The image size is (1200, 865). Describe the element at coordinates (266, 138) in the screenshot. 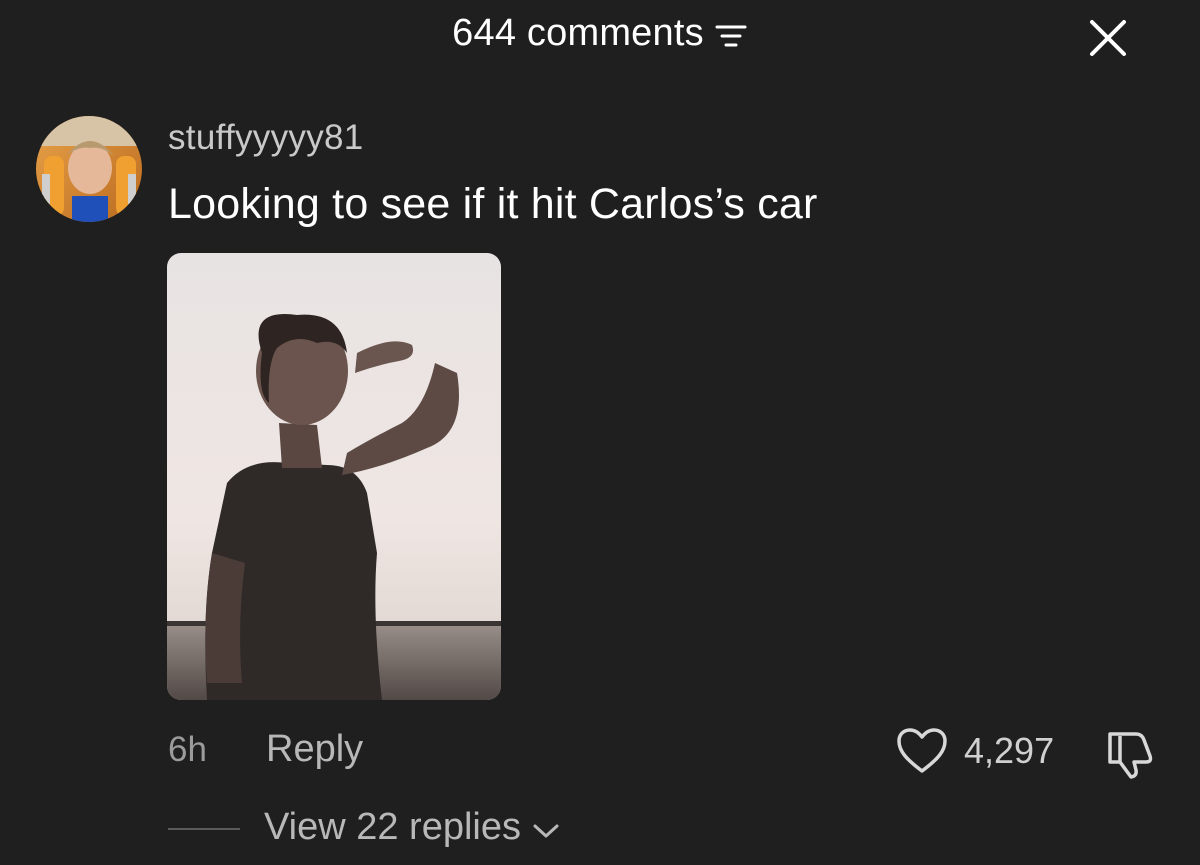

I see `comment-username: stuffyyyyy81` at that location.